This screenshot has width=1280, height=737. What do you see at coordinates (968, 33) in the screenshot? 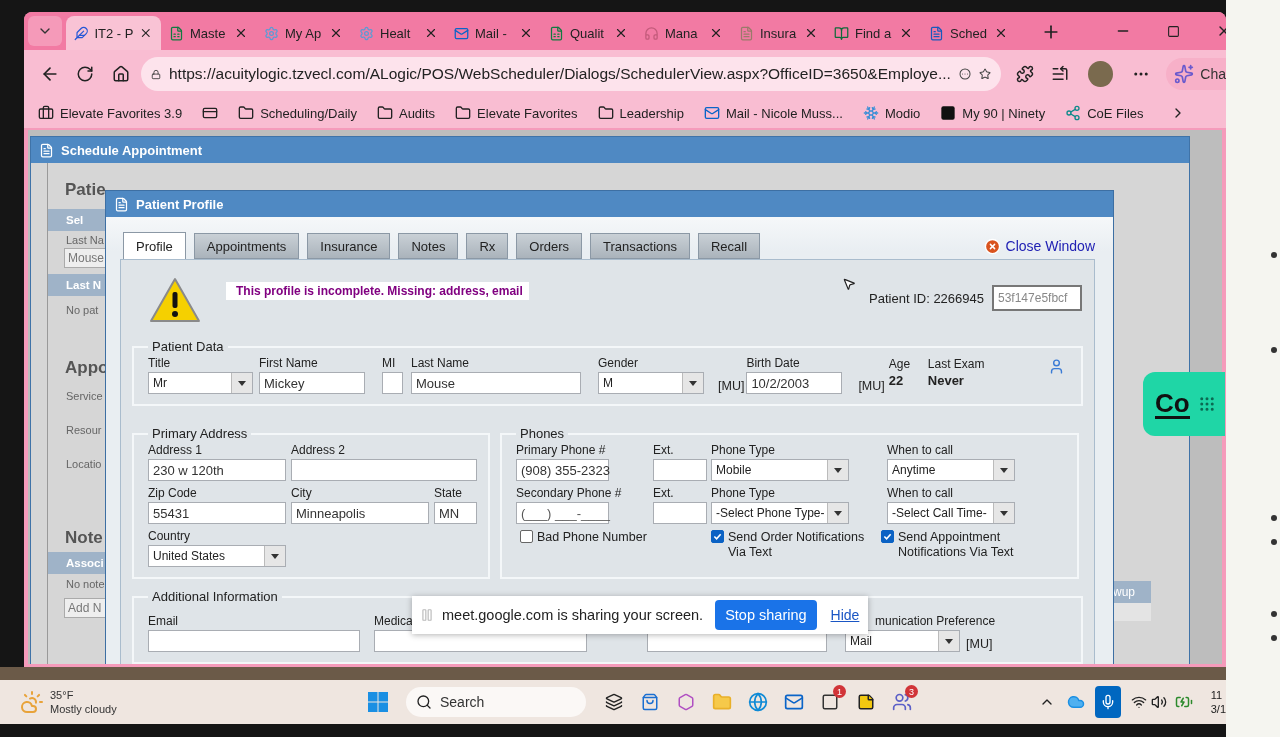
I see `browser-tab: Sched` at bounding box center [968, 33].